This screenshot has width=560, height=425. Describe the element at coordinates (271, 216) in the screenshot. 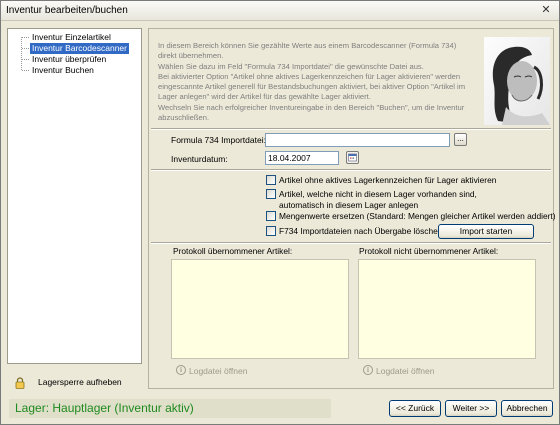

I see `replace-quantities-checkbox` at that location.